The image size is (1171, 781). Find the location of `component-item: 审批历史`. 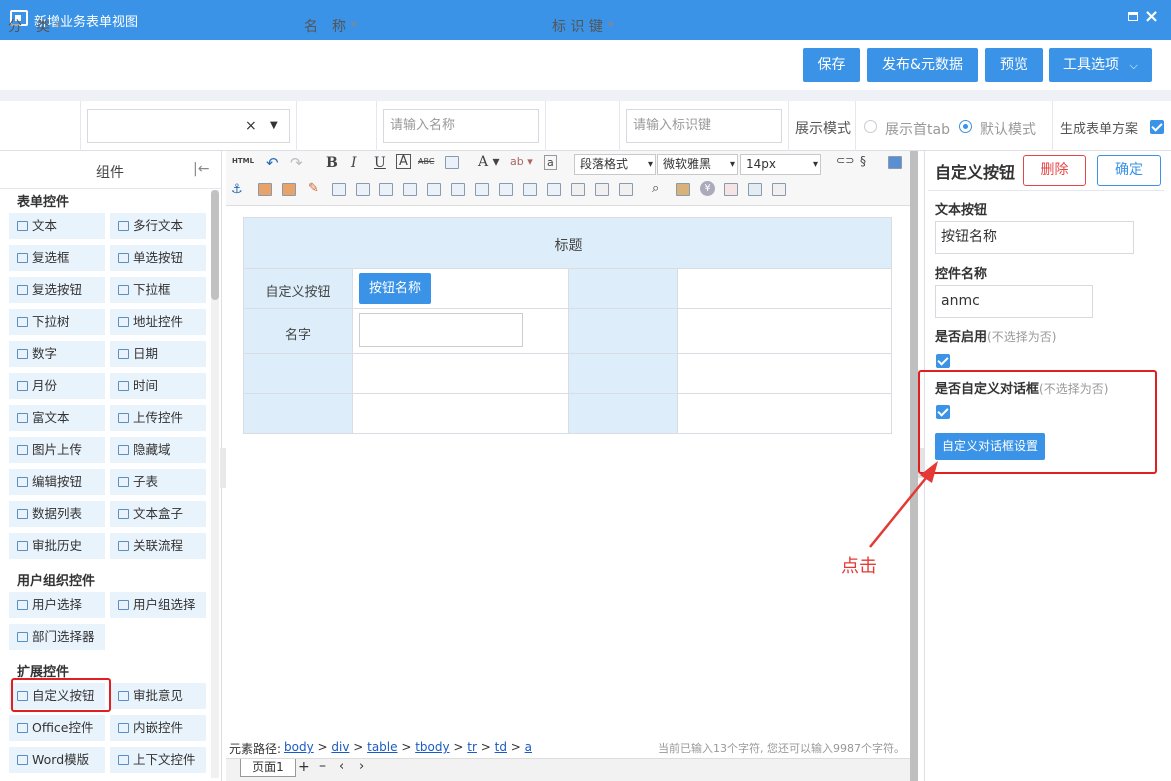

component-item: 审批历史 is located at coordinates (57, 546).